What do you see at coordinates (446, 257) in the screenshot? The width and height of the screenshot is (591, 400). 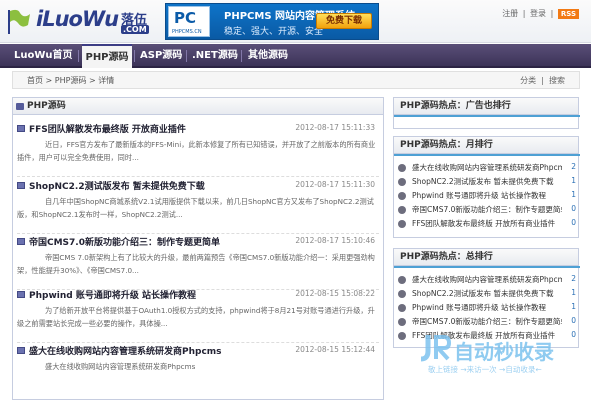 I see `sidebar-total-title: PHP源码热点：总排行` at bounding box center [446, 257].